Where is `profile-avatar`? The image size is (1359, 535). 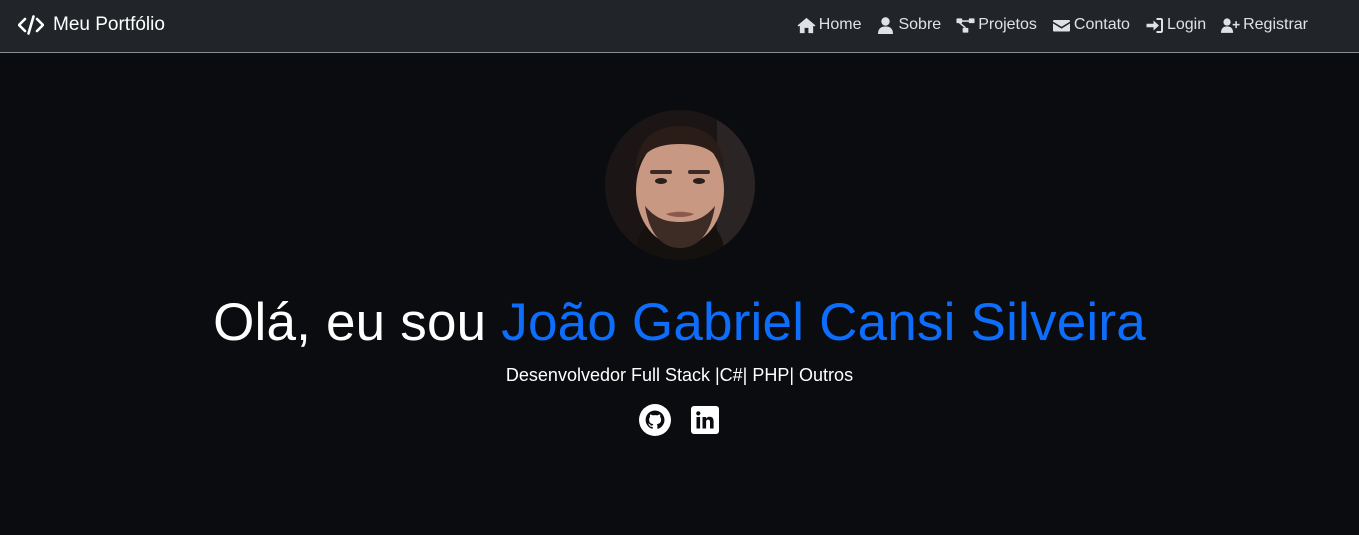 profile-avatar is located at coordinates (679, 185).